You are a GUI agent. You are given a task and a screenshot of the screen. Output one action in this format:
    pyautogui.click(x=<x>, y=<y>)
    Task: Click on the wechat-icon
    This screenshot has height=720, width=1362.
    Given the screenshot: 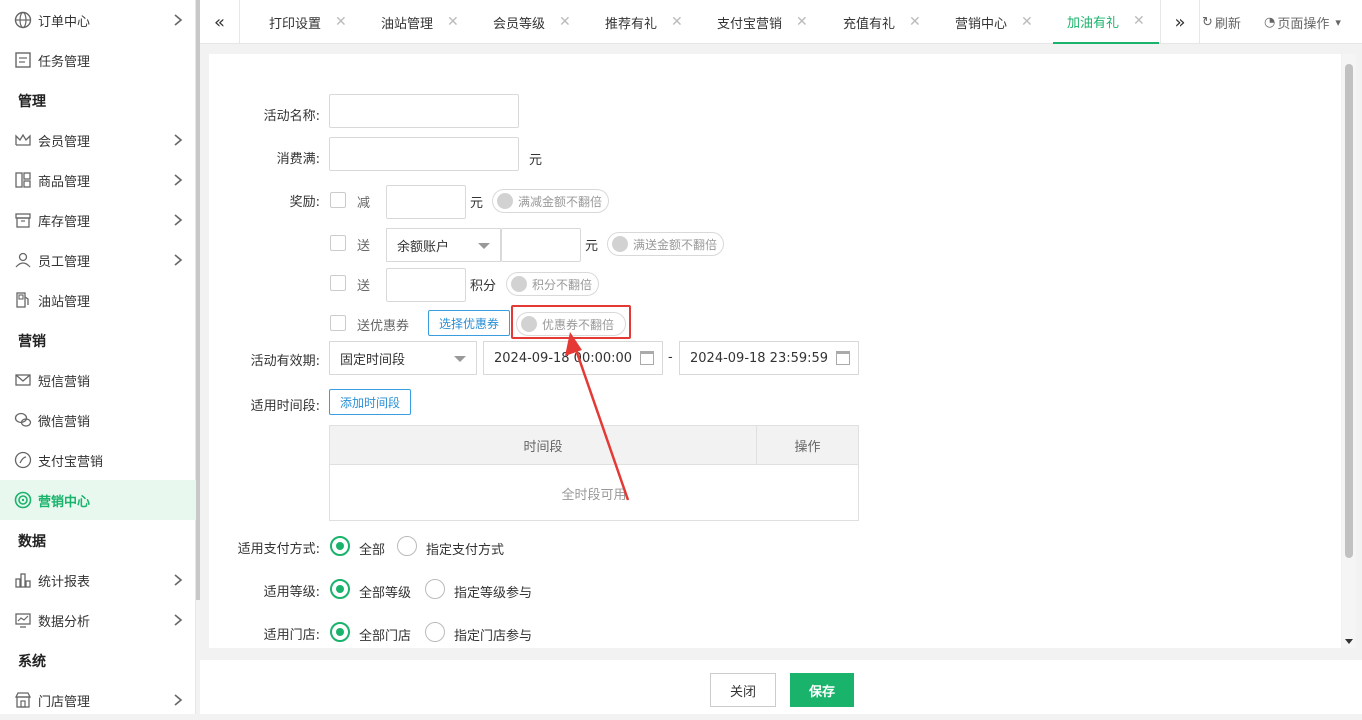 What is the action you would take?
    pyautogui.click(x=23, y=420)
    